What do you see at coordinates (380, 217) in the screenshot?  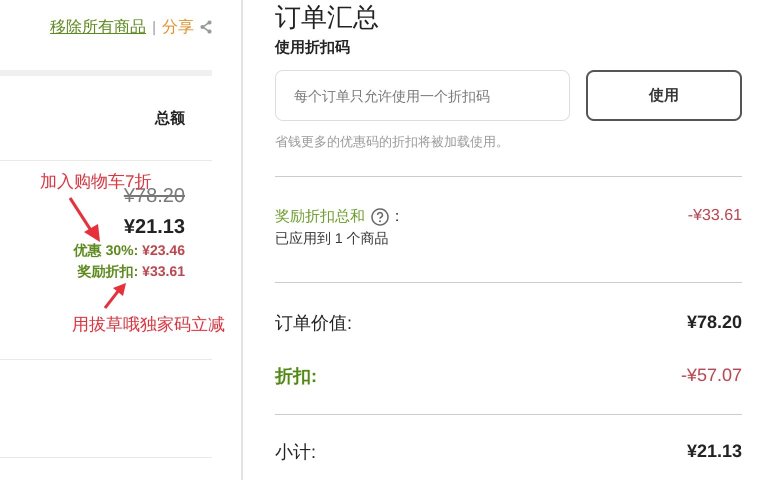 I see `help-icon` at bounding box center [380, 217].